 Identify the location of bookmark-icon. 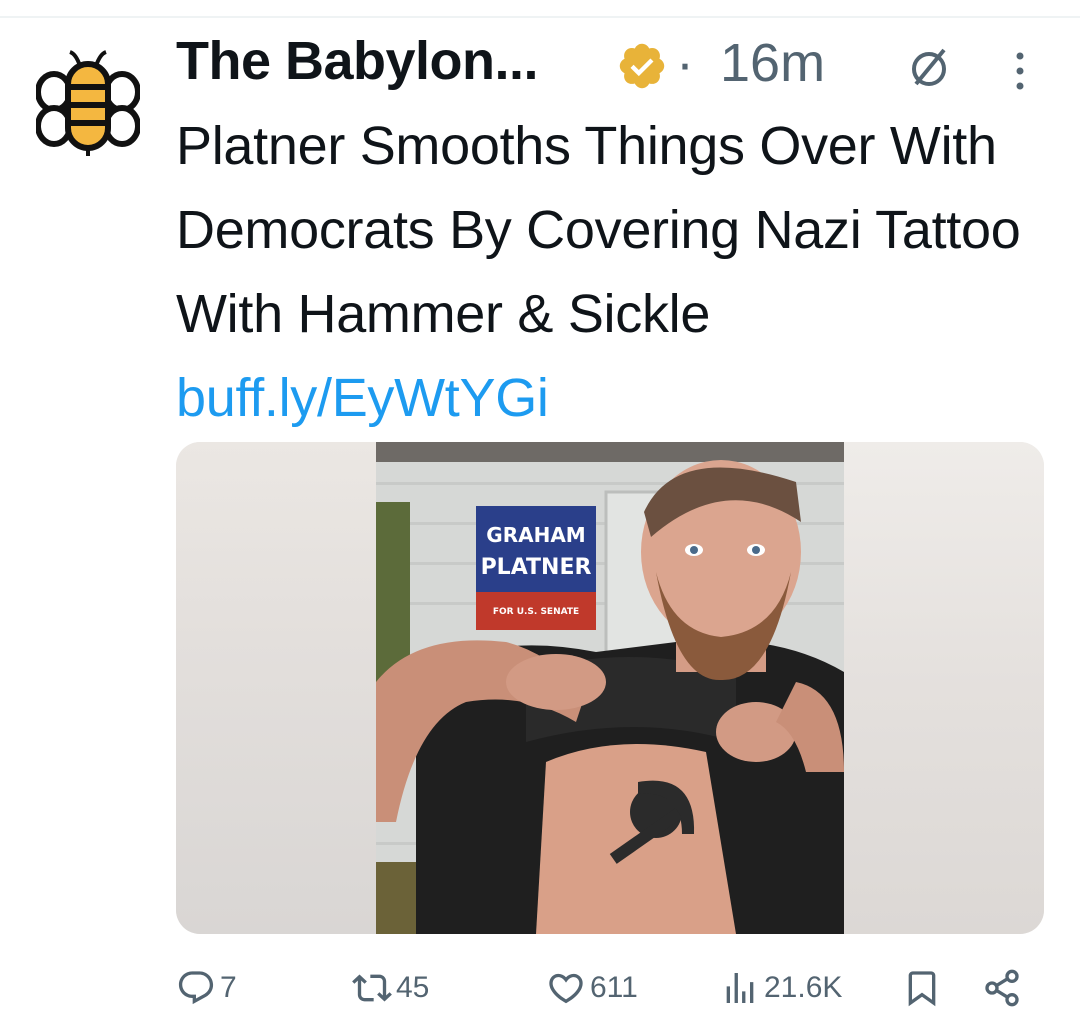
(922, 989).